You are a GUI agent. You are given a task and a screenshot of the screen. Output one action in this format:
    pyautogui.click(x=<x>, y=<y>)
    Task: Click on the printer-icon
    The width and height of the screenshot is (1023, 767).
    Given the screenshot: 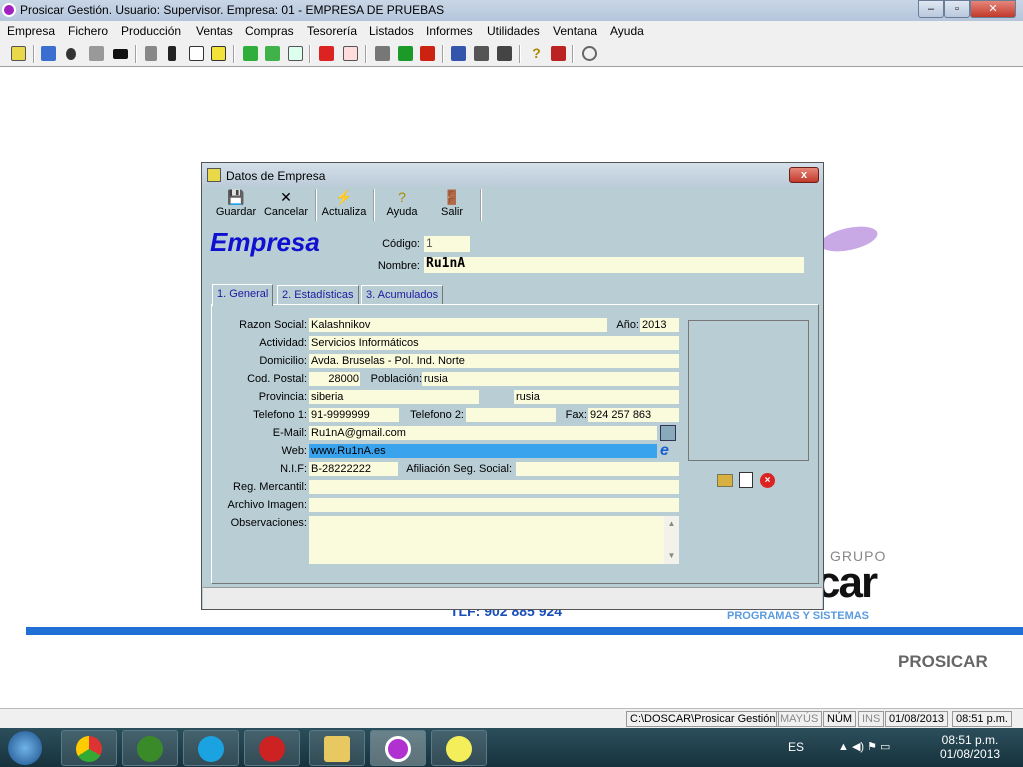 What is the action you would take?
    pyautogui.click(x=504, y=53)
    